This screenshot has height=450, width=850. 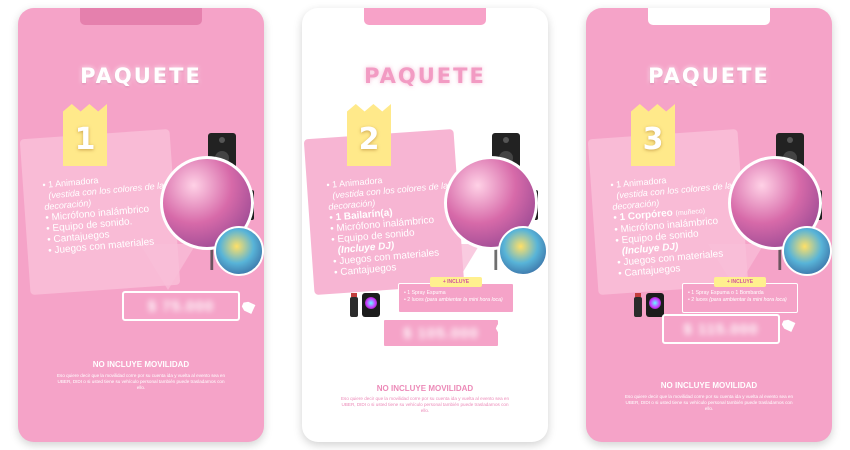 I want to click on background-triangle, so click(x=168, y=267).